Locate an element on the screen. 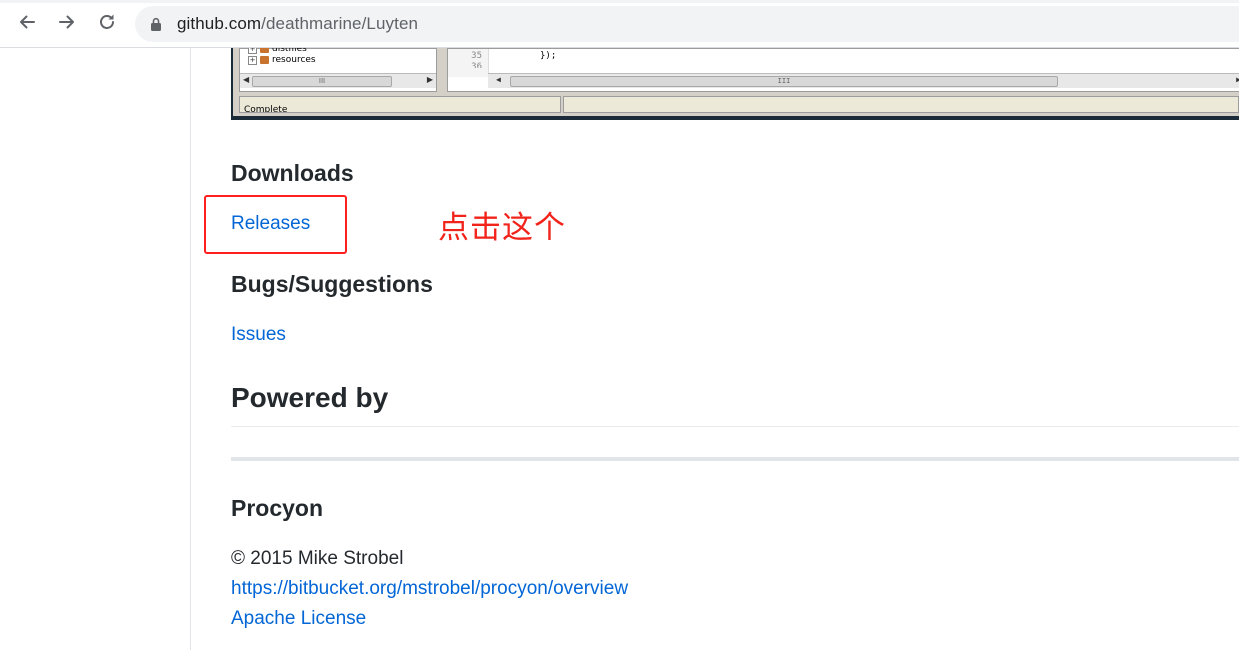  powered-by-heading: Powered by is located at coordinates (310, 397).